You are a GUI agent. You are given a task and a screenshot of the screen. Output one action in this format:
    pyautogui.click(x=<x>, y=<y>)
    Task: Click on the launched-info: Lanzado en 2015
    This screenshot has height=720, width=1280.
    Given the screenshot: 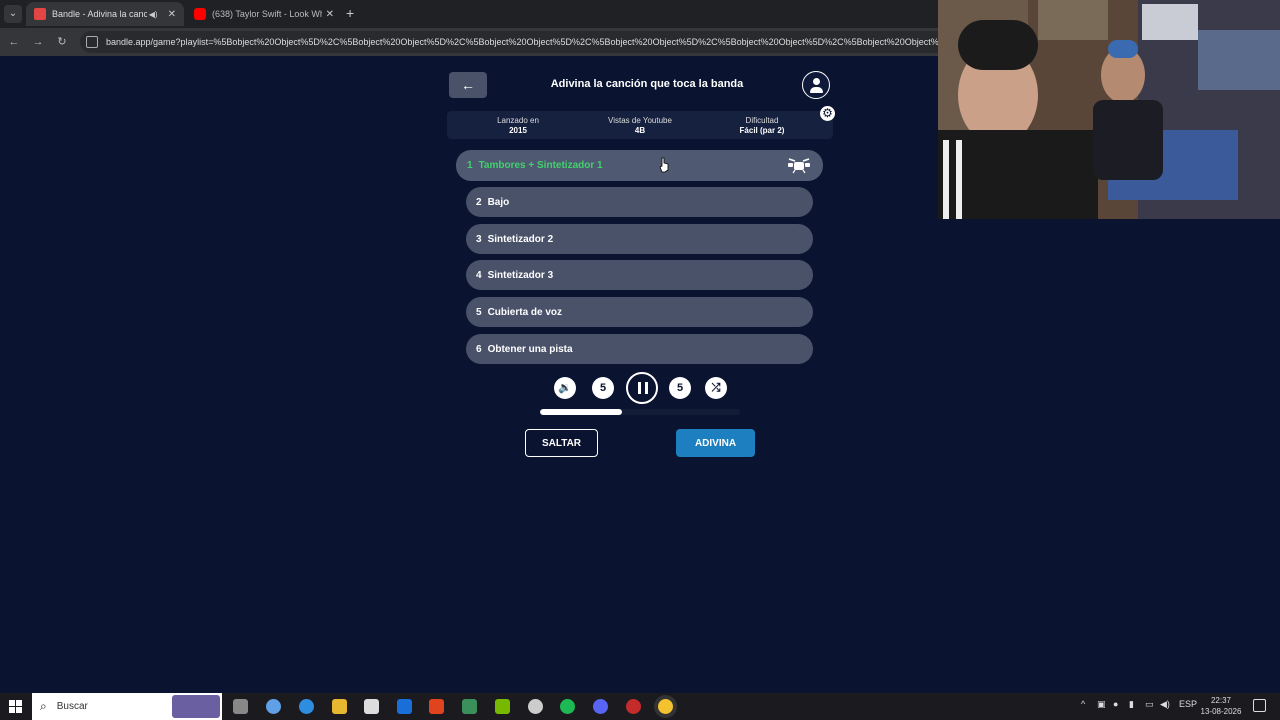 What is the action you would take?
    pyautogui.click(x=518, y=125)
    